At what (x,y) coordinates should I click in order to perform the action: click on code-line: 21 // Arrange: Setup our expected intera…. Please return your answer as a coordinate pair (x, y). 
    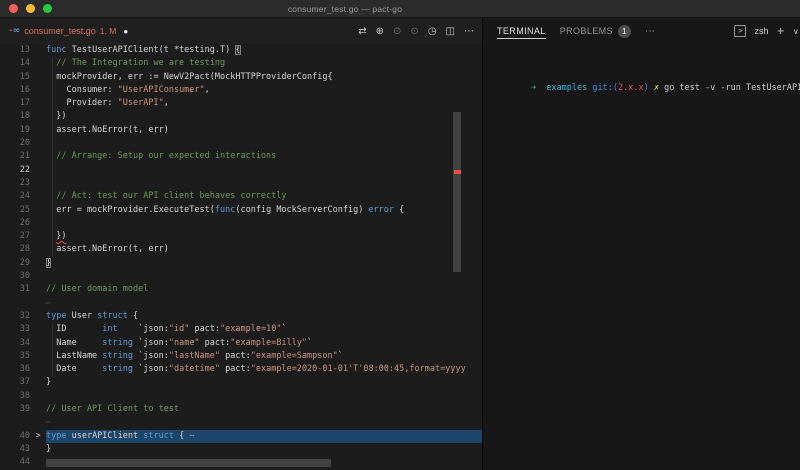
    Looking at the image, I should click on (241, 156).